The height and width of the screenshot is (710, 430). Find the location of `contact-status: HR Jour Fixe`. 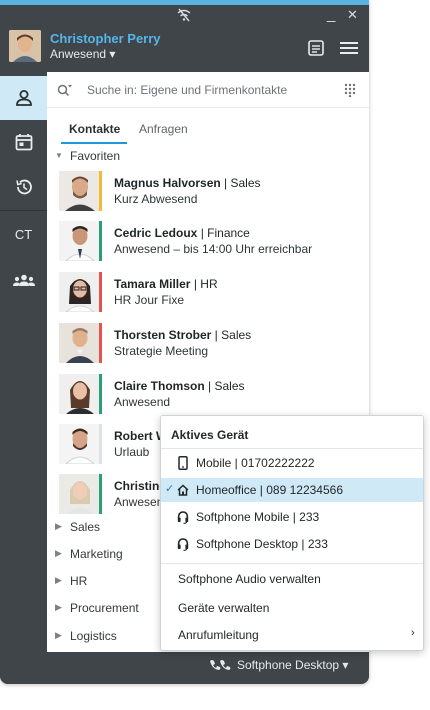

contact-status: HR Jour Fixe is located at coordinates (149, 300).